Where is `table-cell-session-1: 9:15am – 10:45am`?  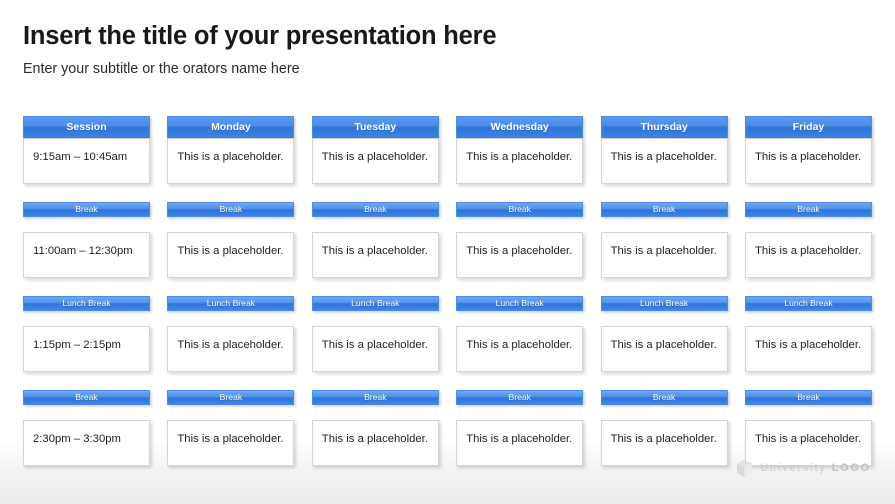
table-cell-session-1: 9:15am – 10:45am is located at coordinates (86, 161).